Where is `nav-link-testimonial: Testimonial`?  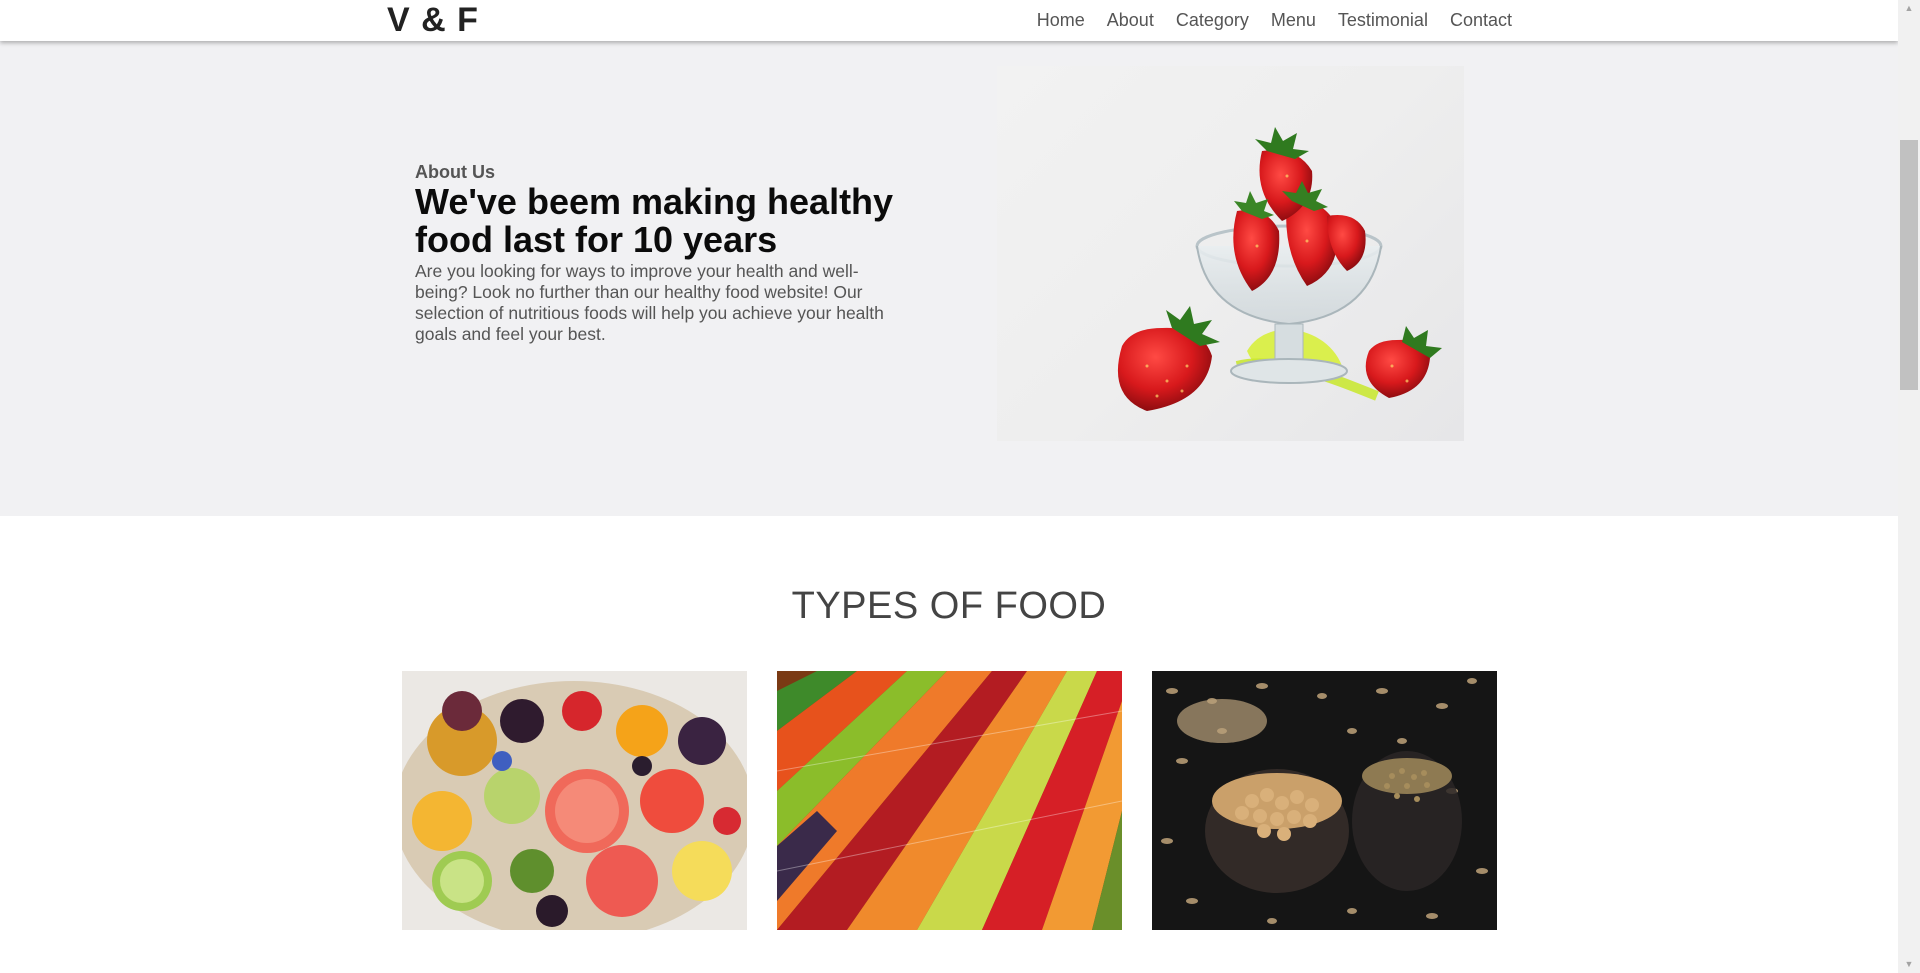 nav-link-testimonial: Testimonial is located at coordinates (1383, 20).